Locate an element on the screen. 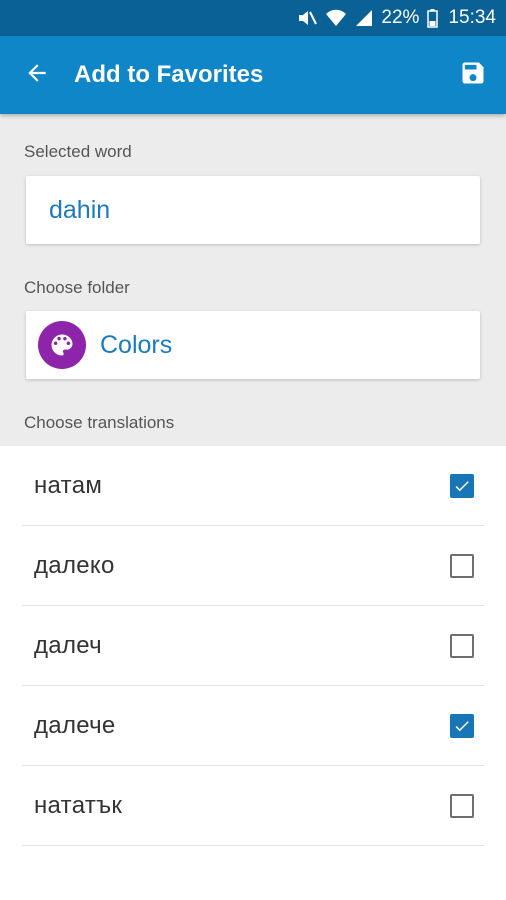  signal-icon is located at coordinates (364, 18).